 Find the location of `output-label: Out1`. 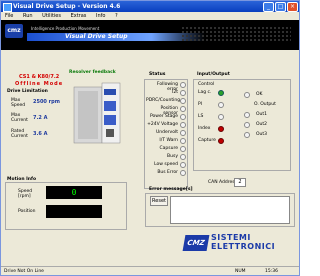

output-label: Out1 is located at coordinates (262, 114).